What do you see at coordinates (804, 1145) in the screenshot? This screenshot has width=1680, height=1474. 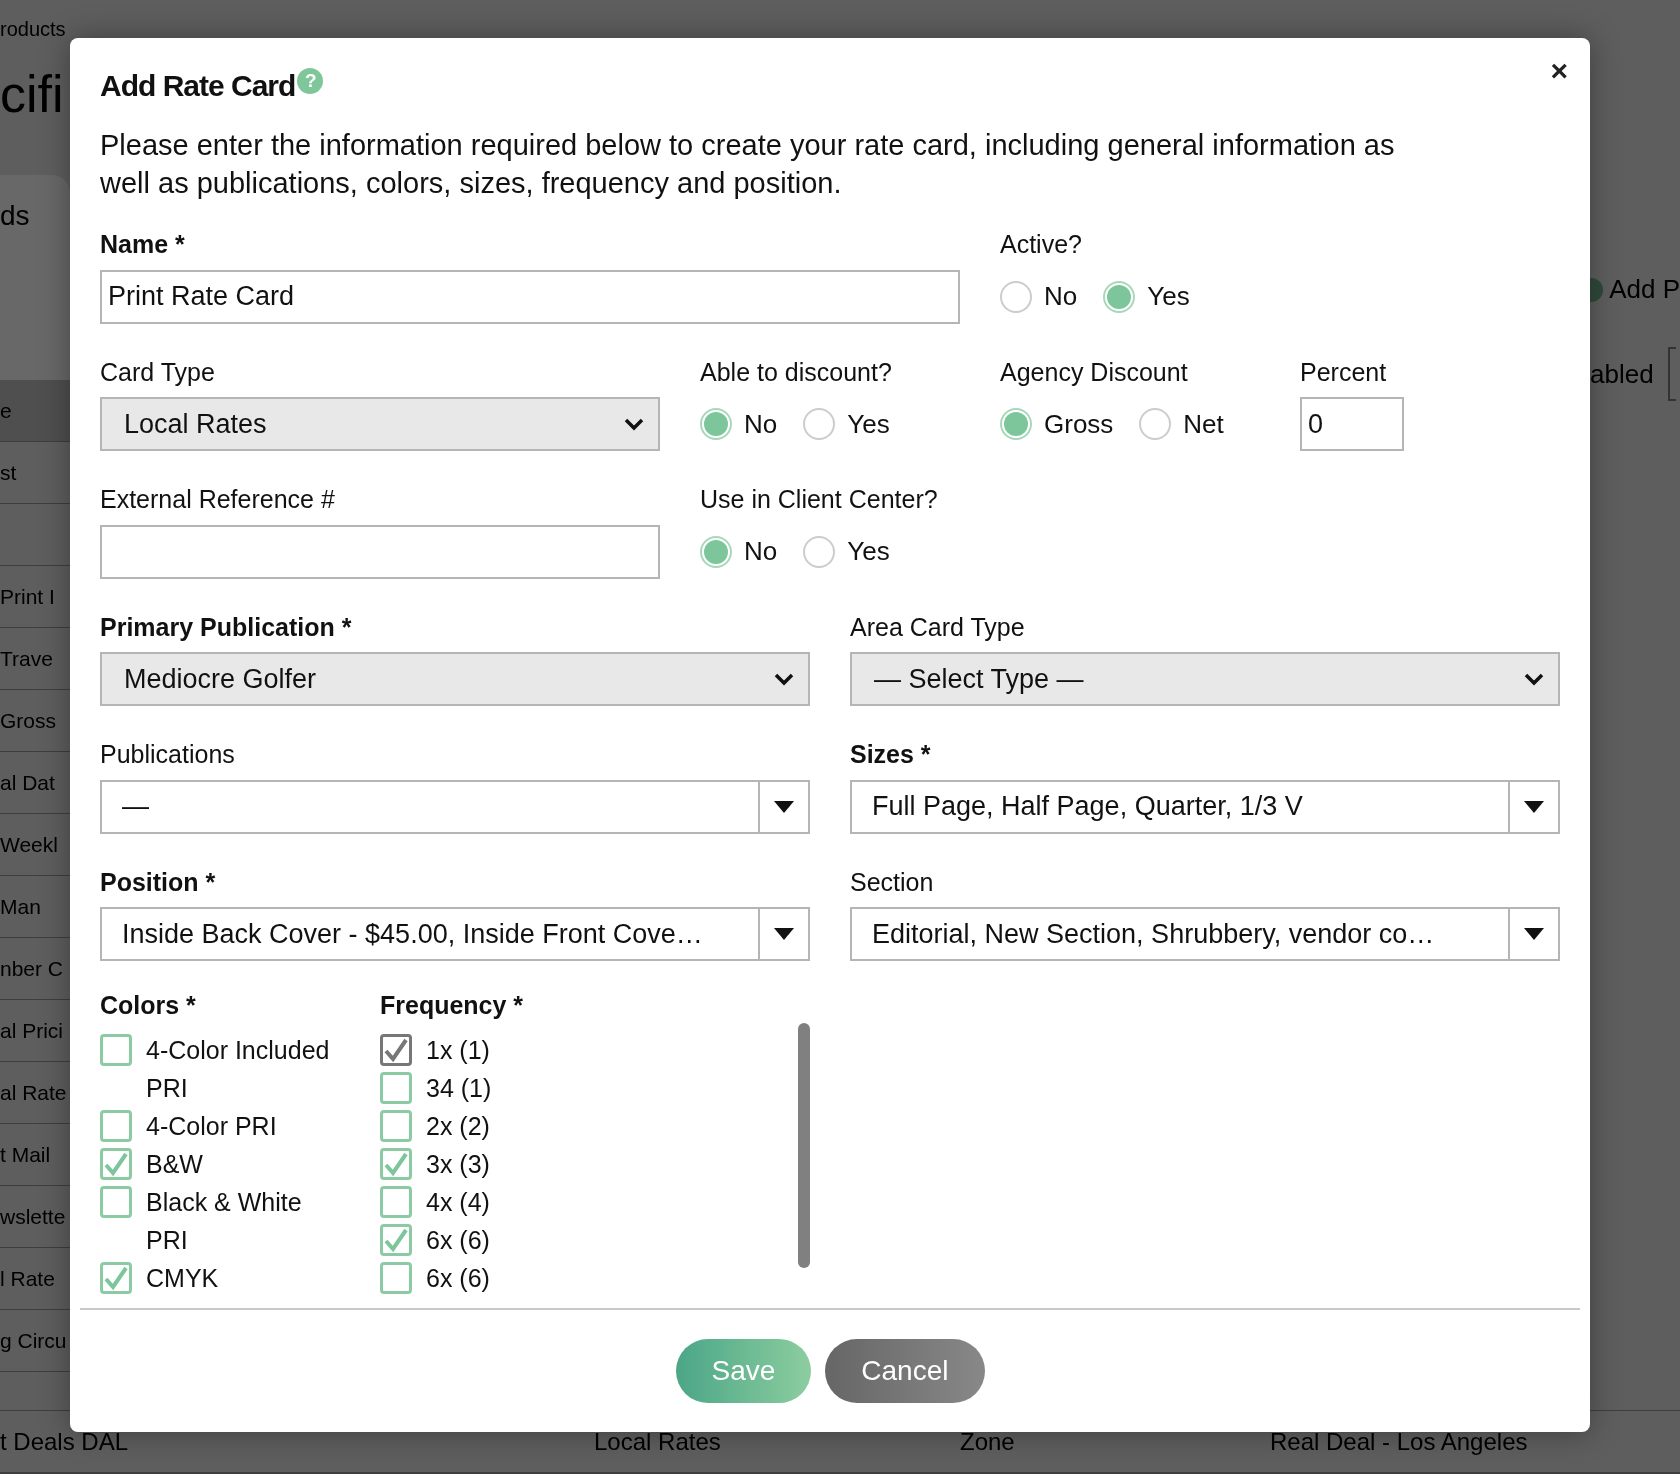 I see `scrollbar-thumb` at bounding box center [804, 1145].